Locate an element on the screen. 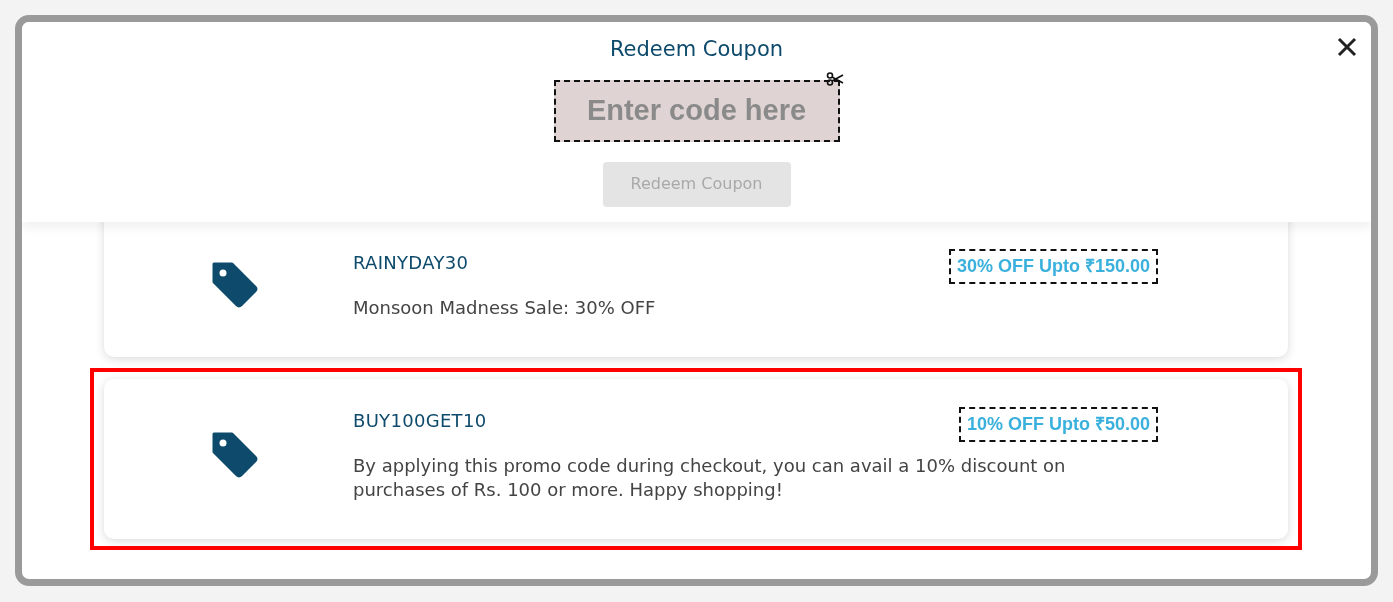  dialog-title: Redeem Coupon is located at coordinates (696, 49).